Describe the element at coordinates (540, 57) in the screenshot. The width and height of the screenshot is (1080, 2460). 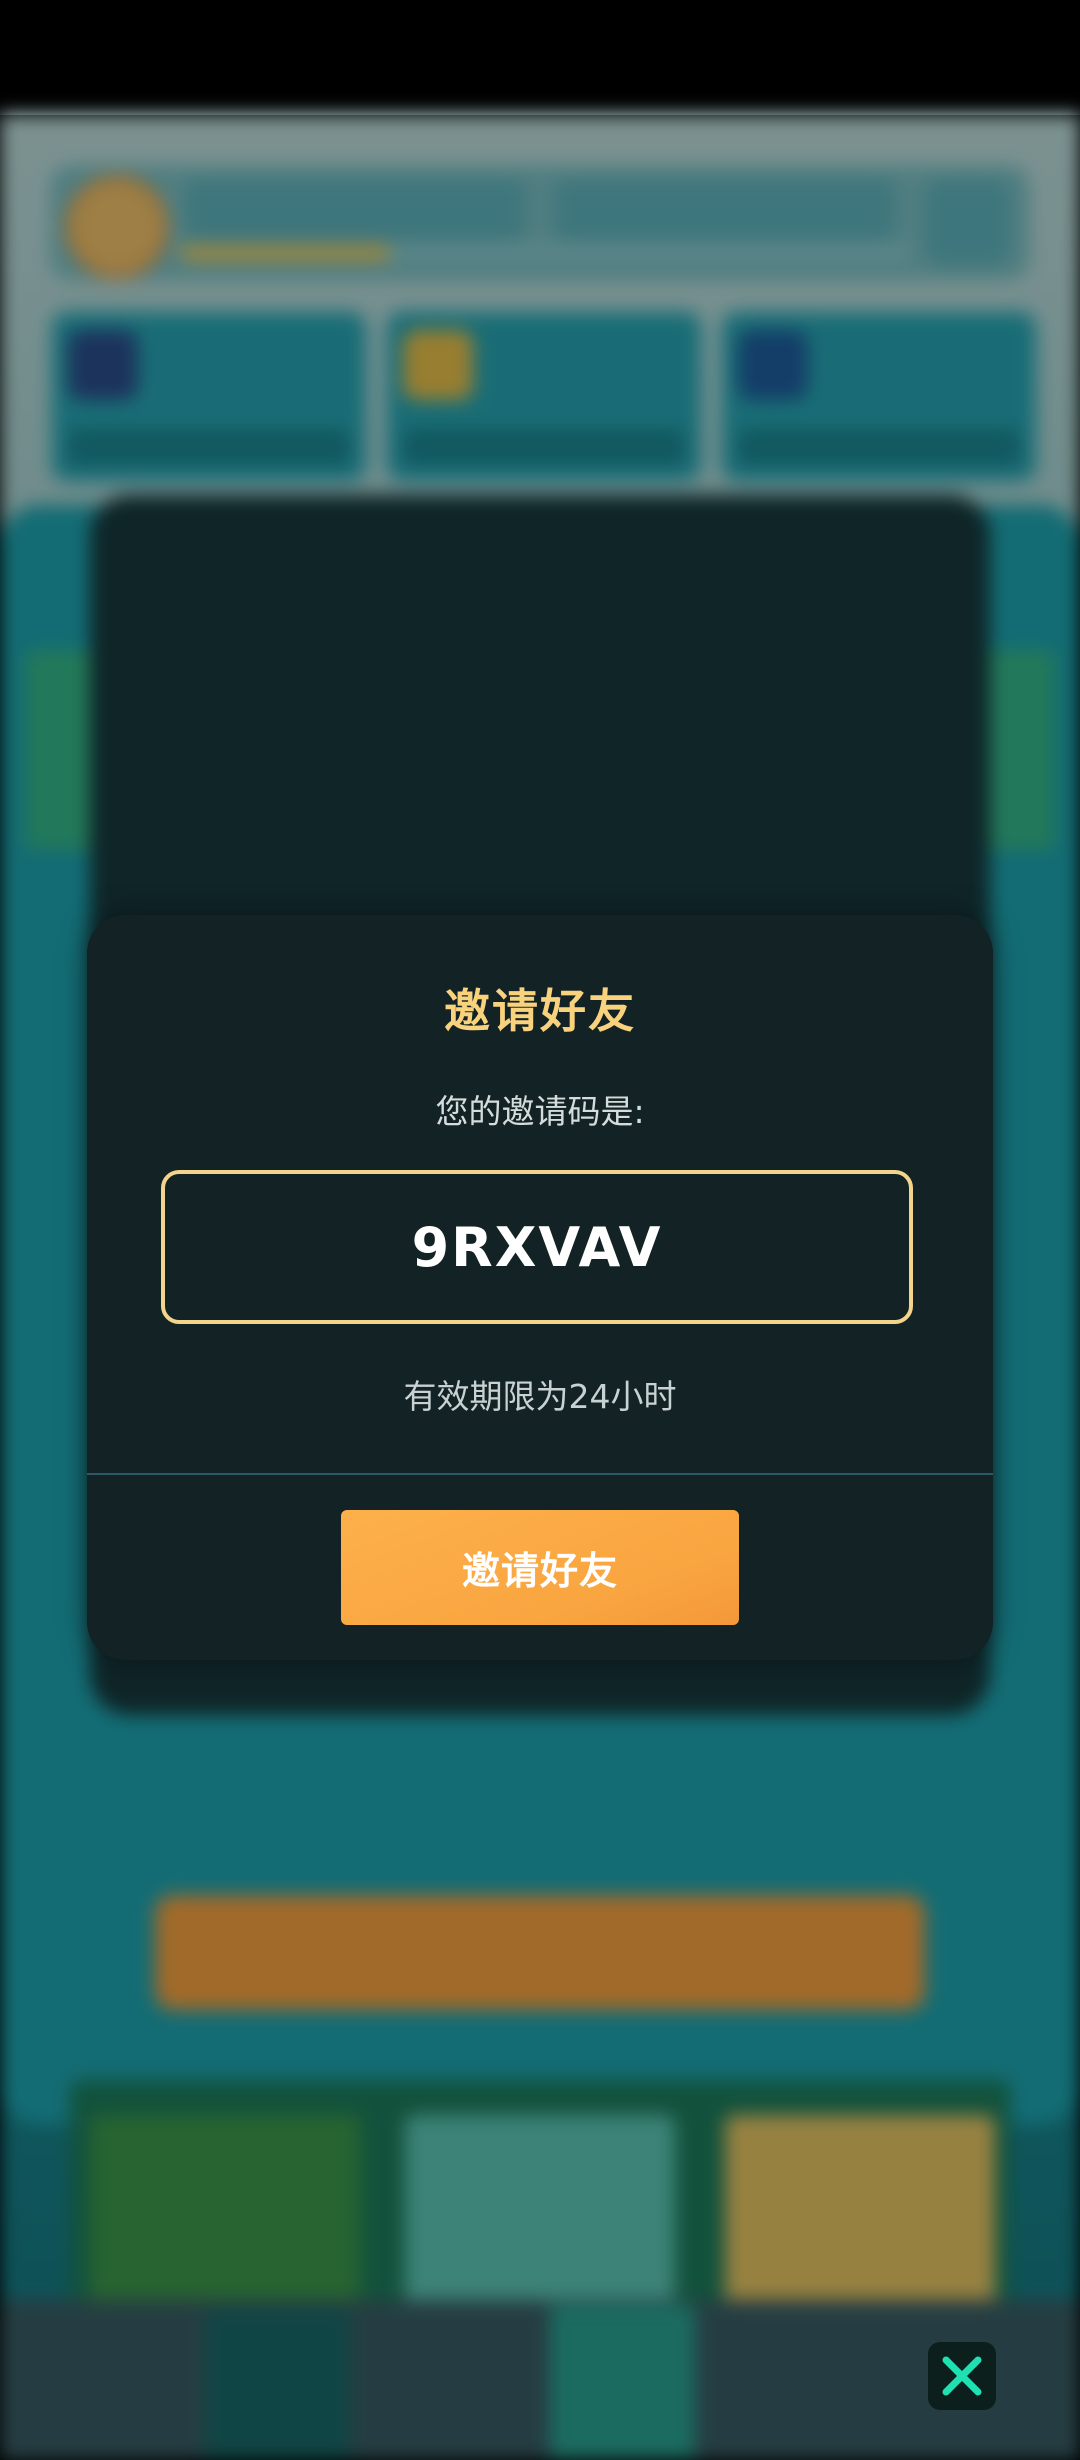
I see `status-bar` at that location.